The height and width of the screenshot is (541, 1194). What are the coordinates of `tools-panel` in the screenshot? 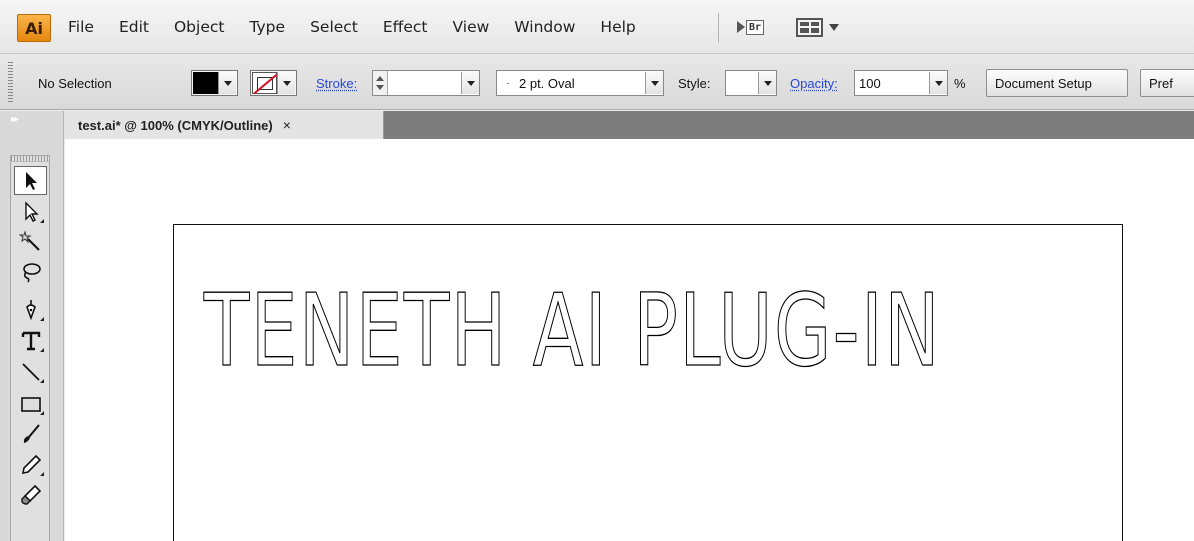 It's located at (30, 348).